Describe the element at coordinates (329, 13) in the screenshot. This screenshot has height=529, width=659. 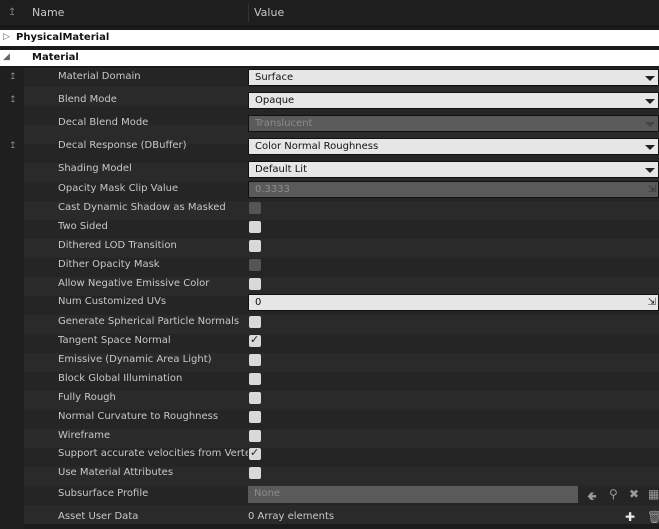
I see `details-header: ↥ Name Value` at that location.